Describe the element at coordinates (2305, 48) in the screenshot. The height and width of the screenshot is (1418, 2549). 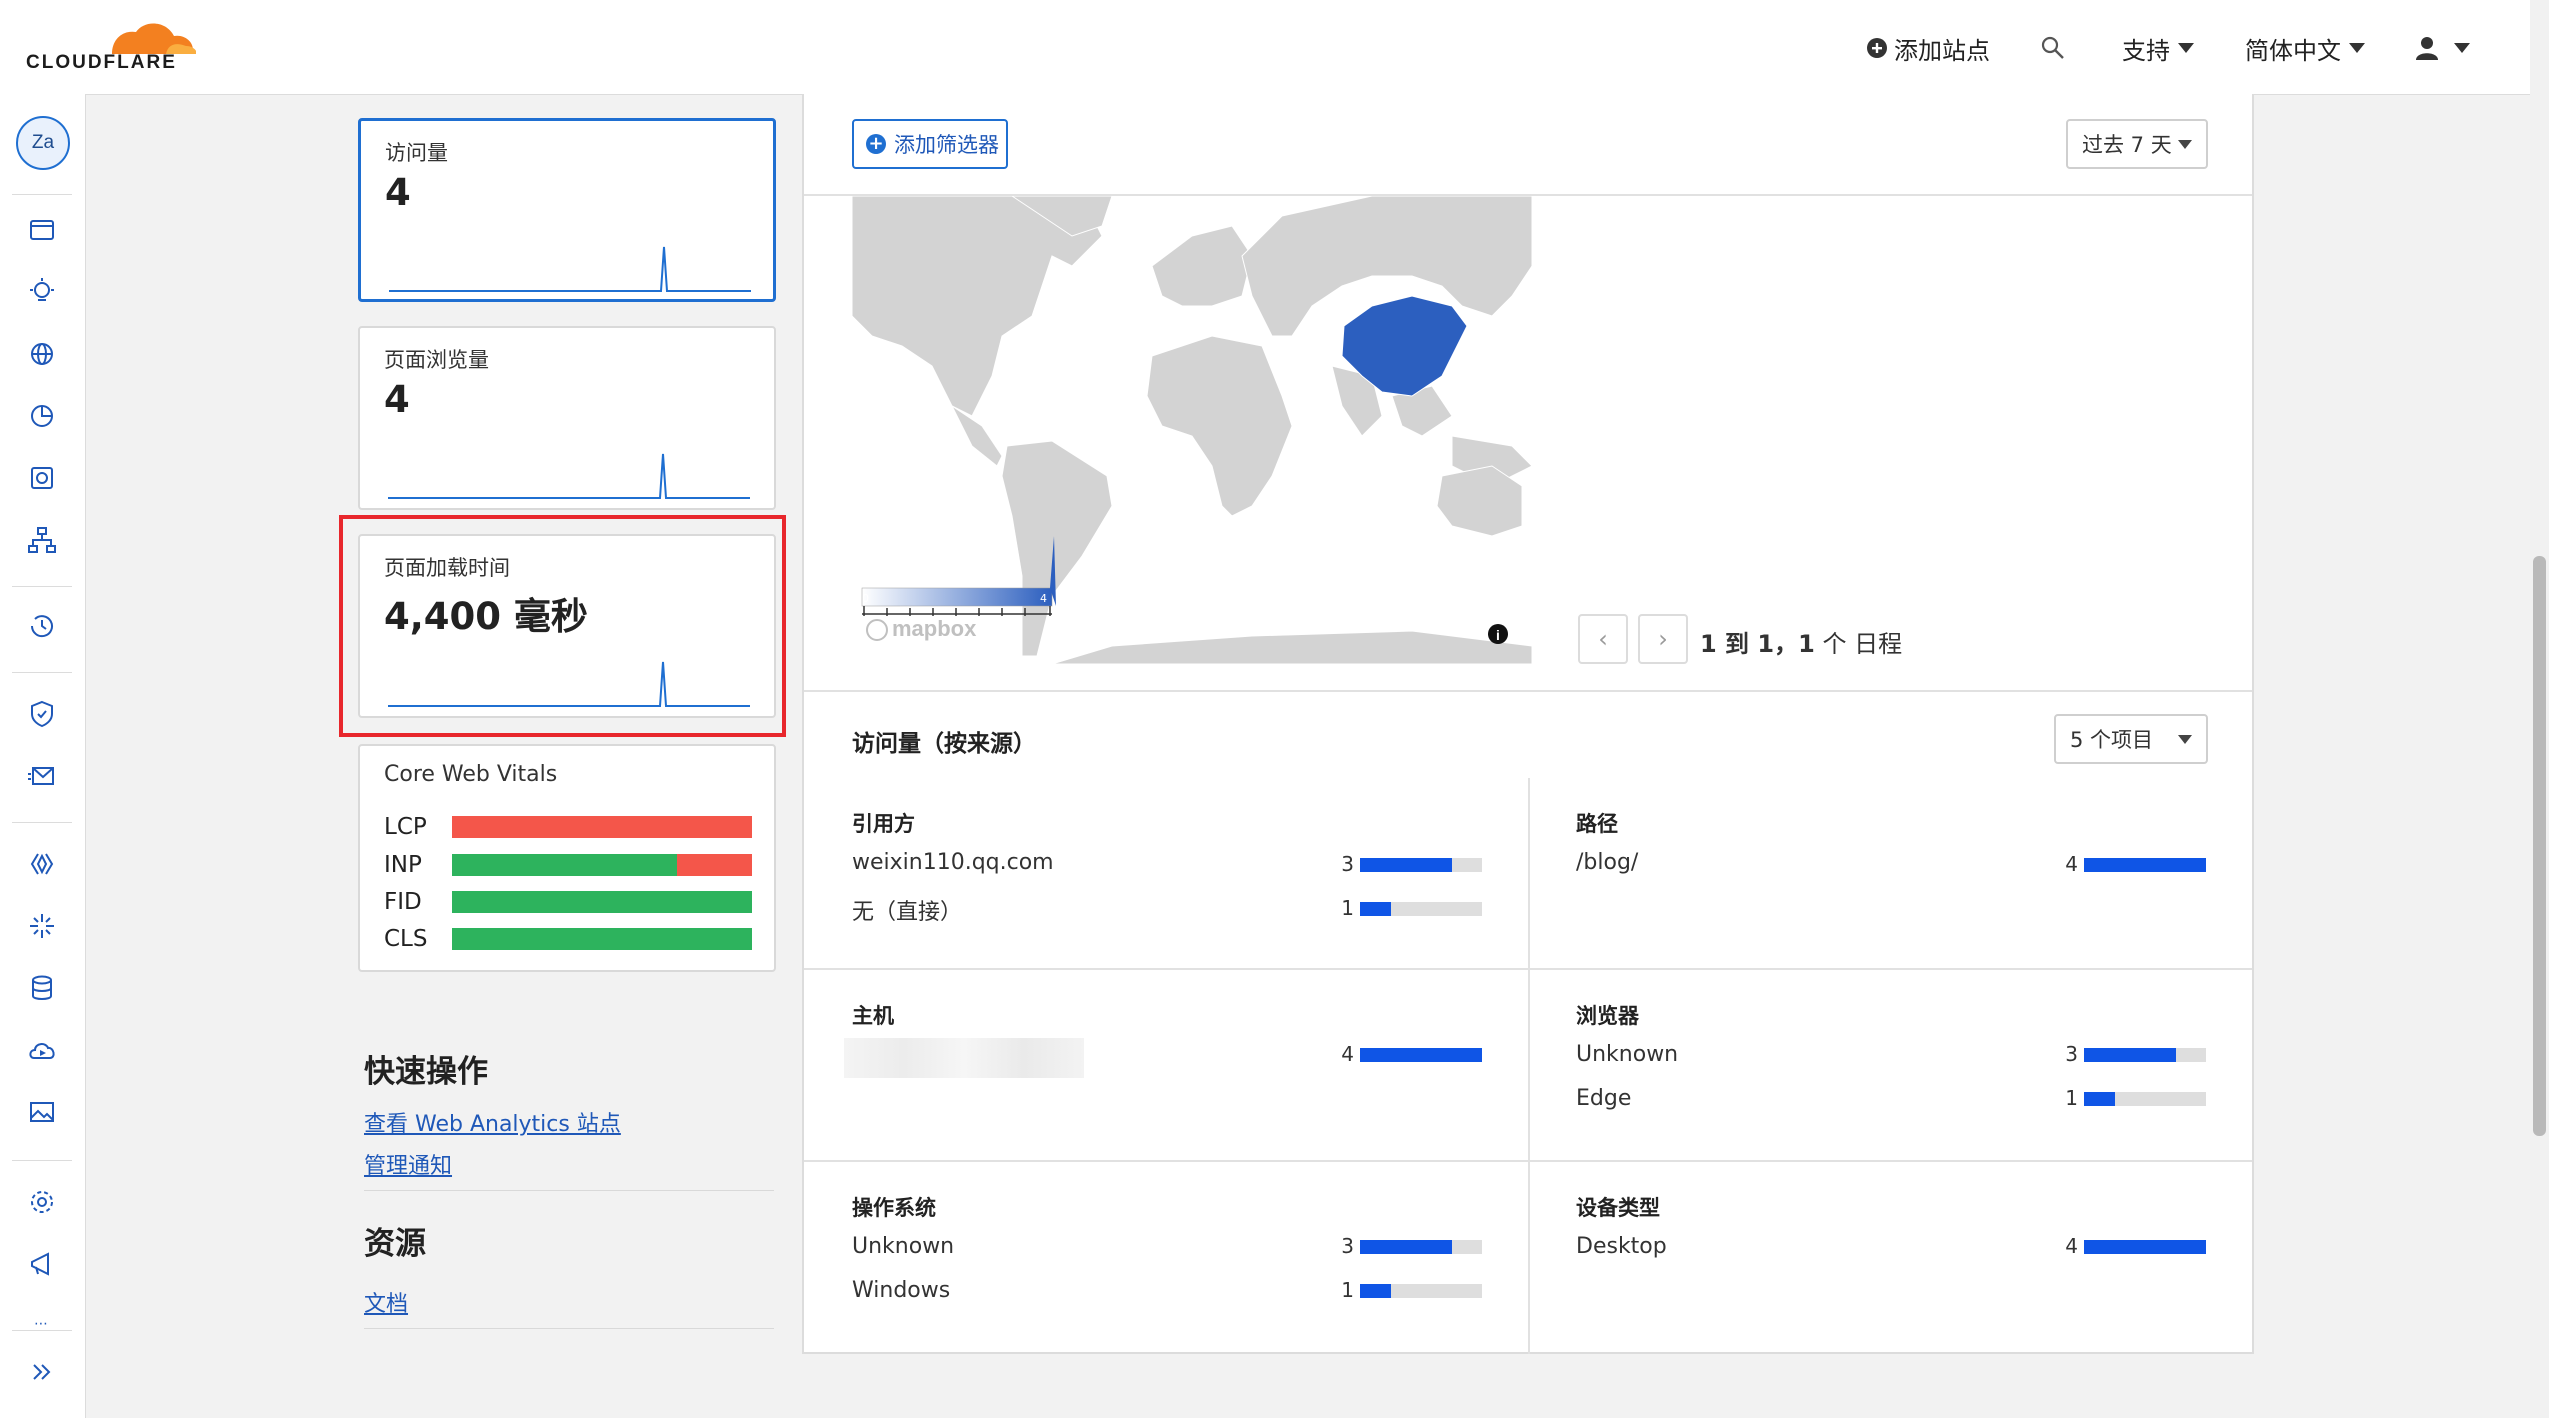
I see `language-menu: 简体中文` at that location.